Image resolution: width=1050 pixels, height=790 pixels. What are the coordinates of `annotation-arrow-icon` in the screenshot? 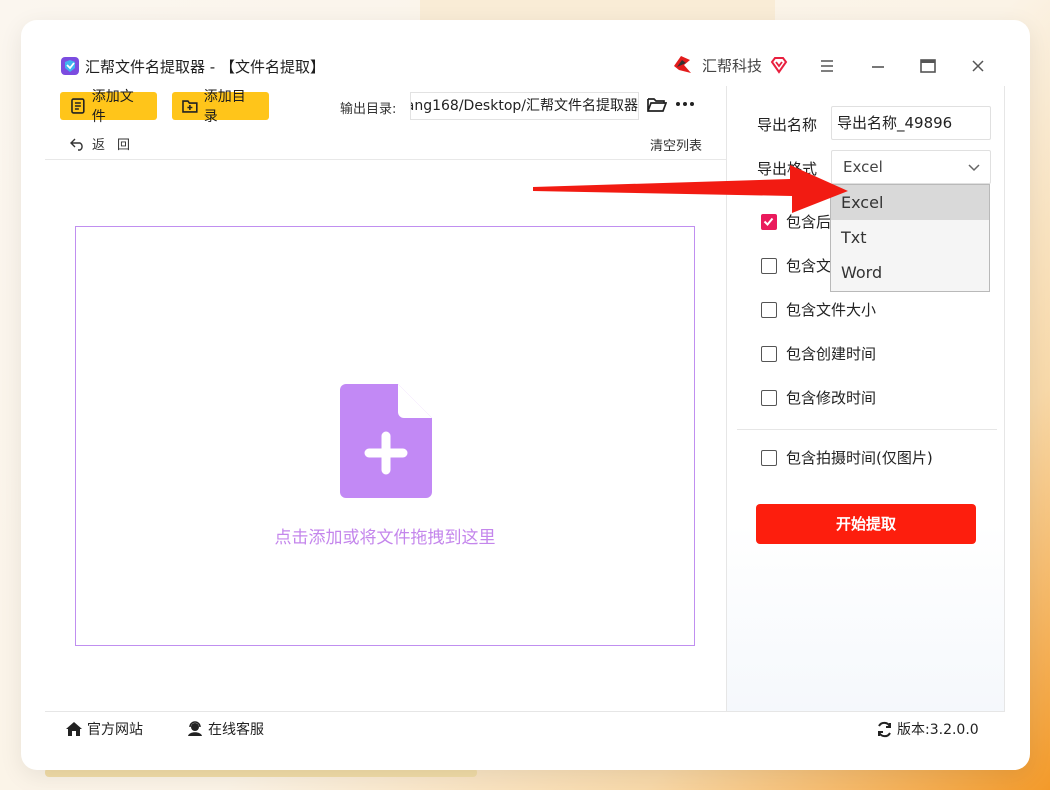 It's located at (690, 189).